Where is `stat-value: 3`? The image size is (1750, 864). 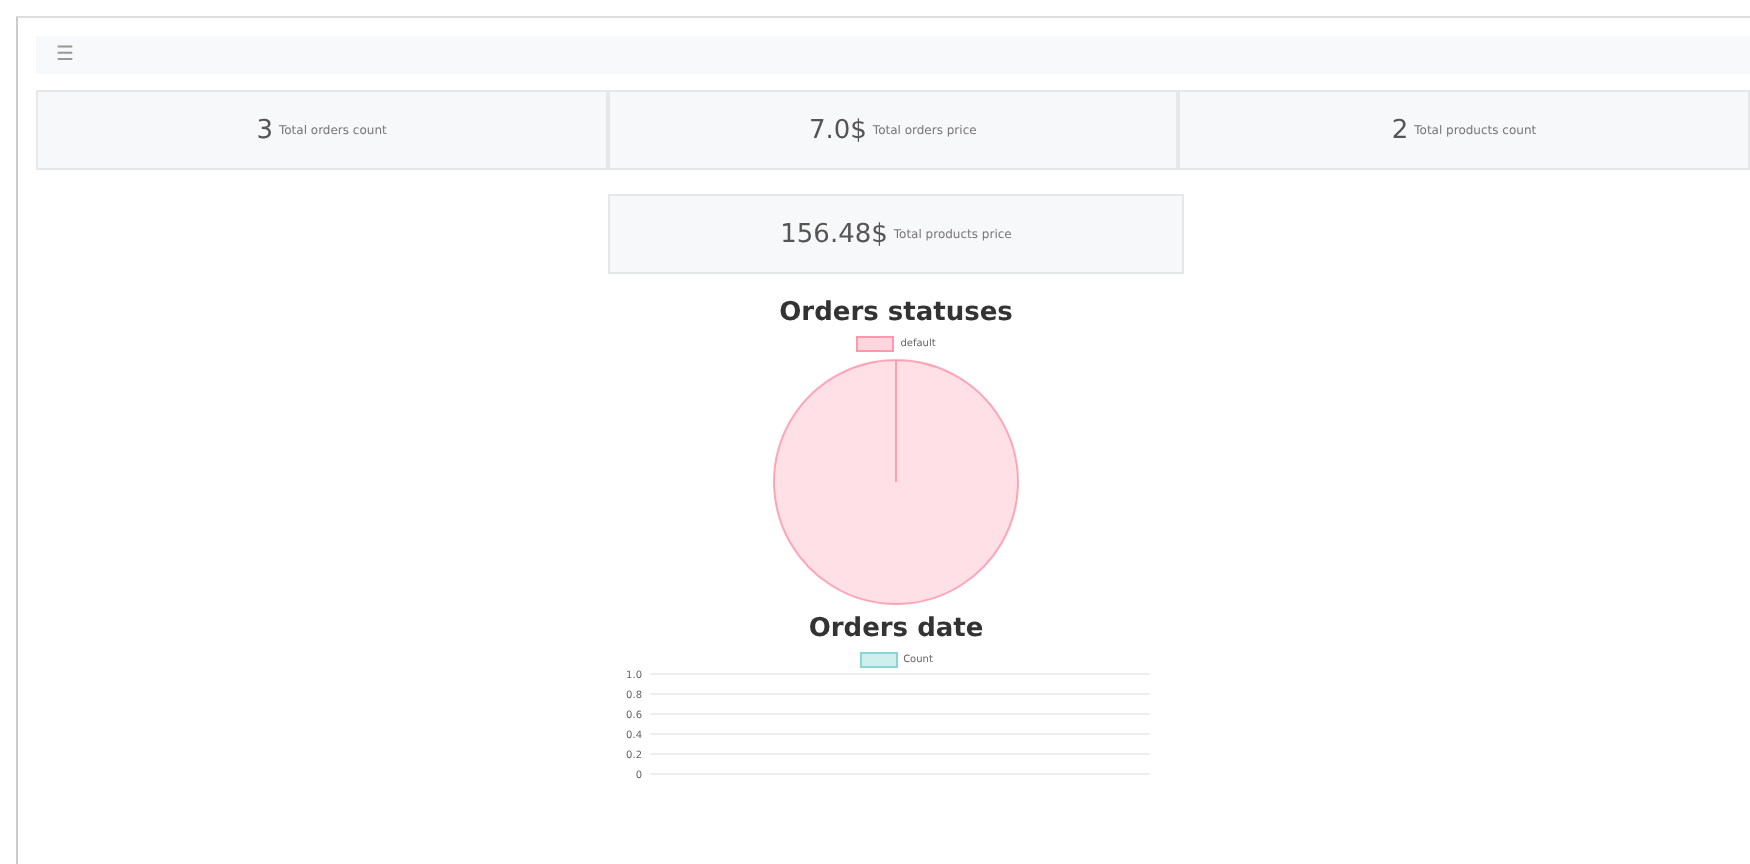 stat-value: 3 is located at coordinates (264, 130).